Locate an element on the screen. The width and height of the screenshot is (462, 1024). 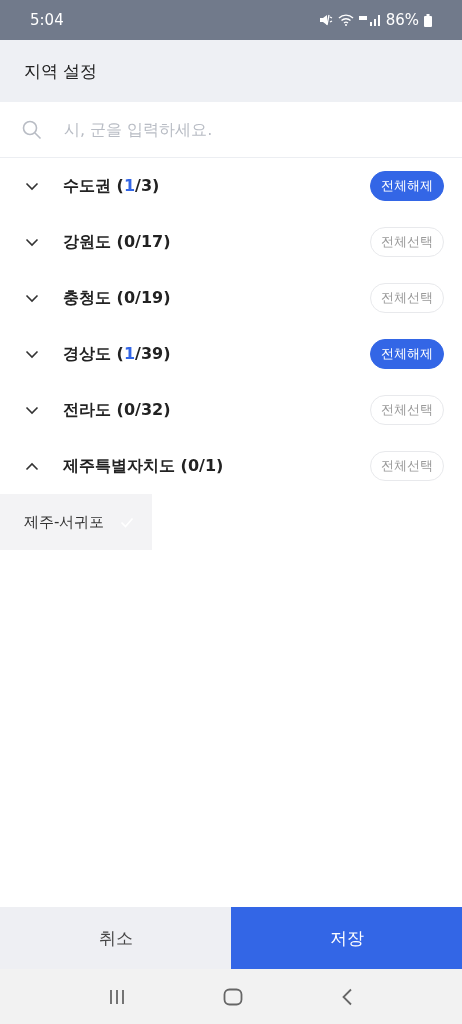
region-name: 충청도 (0/19) is located at coordinates (216, 298).